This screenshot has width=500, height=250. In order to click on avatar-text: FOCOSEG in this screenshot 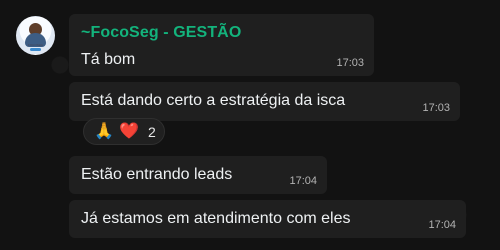, I will do `click(35, 45)`.